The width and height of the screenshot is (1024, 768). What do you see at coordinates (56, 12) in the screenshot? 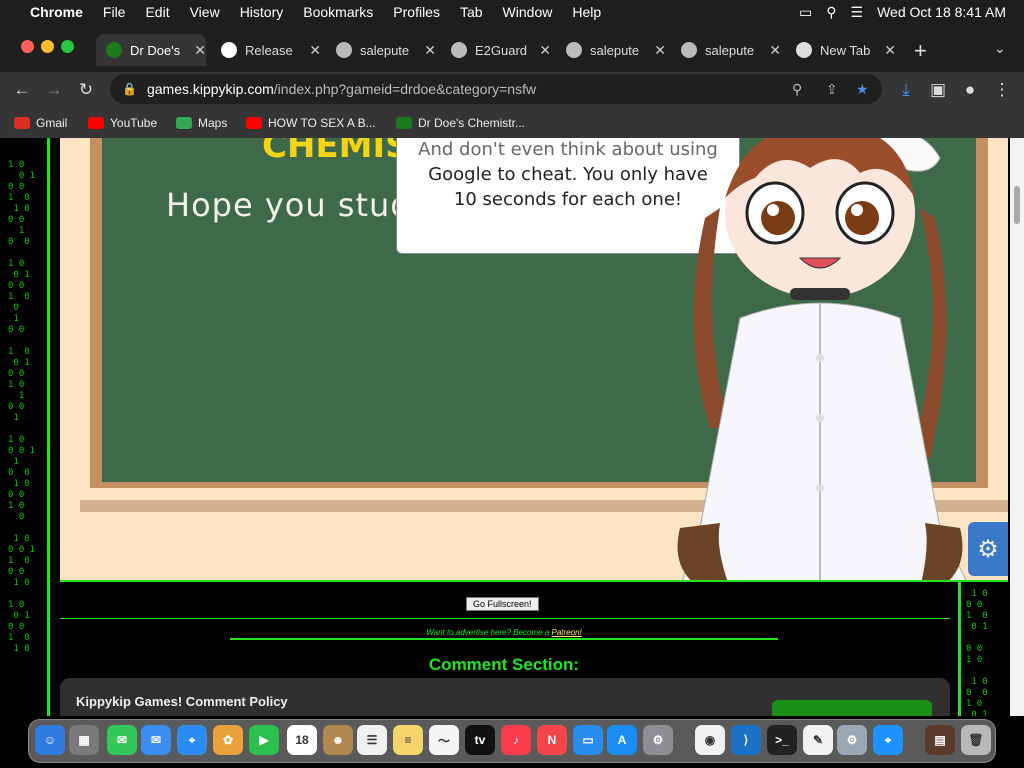
I see `app-menu-chrome: Chrome` at bounding box center [56, 12].